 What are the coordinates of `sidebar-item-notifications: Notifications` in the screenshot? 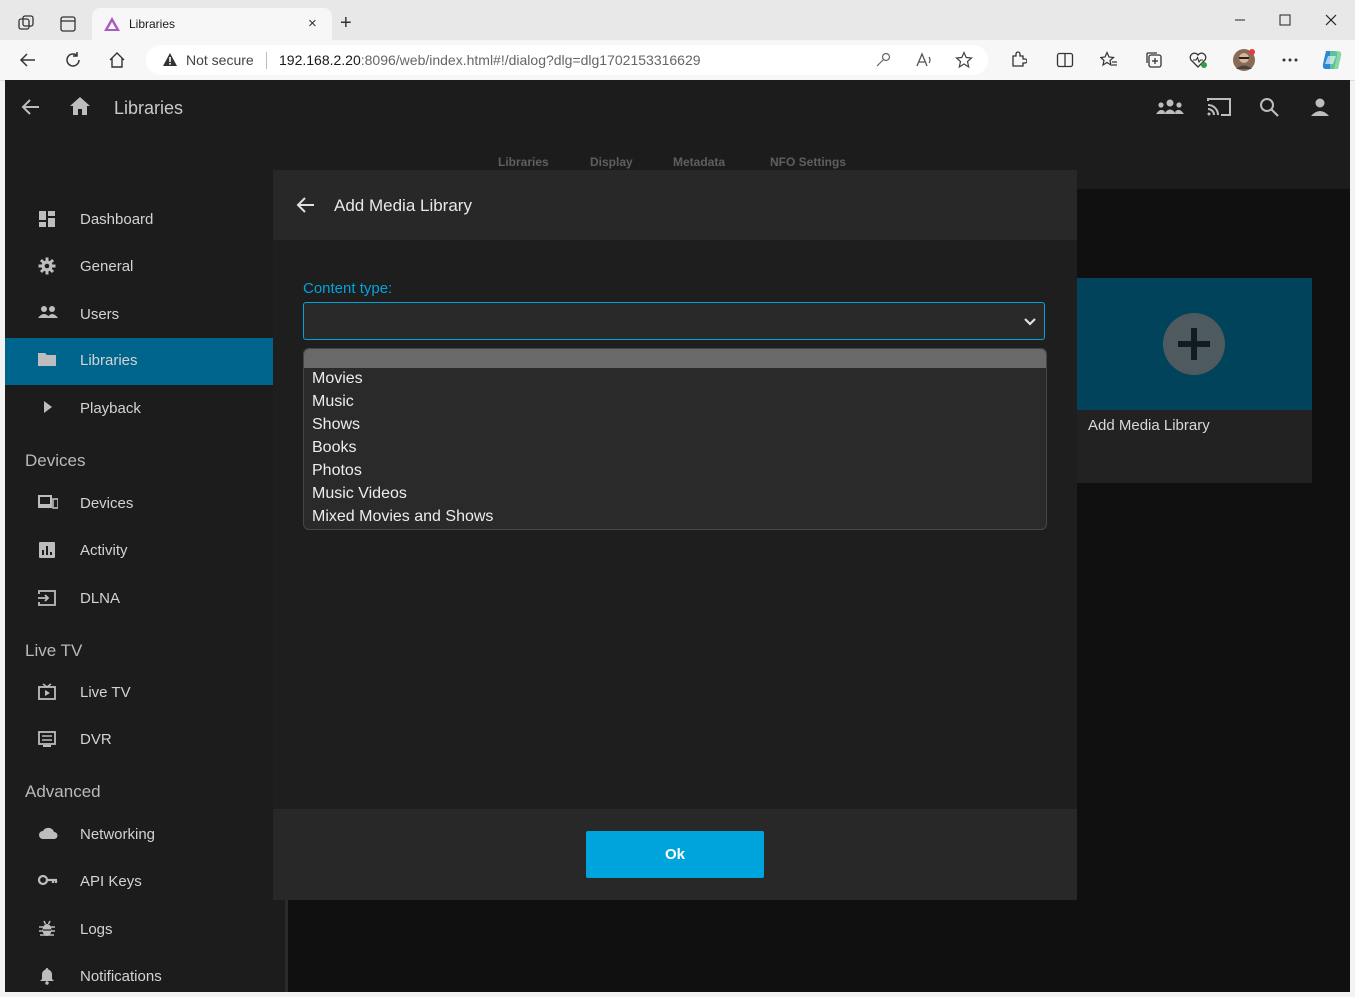 It's located at (139, 973).